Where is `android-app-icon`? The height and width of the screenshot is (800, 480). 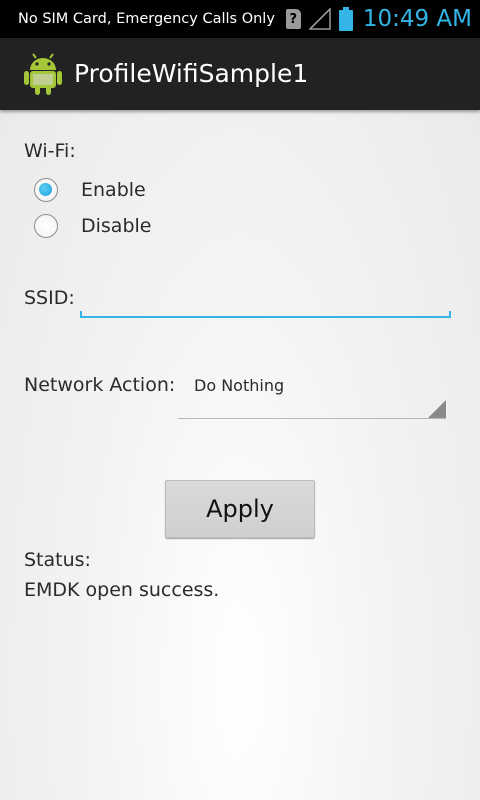
android-app-icon is located at coordinates (43, 74).